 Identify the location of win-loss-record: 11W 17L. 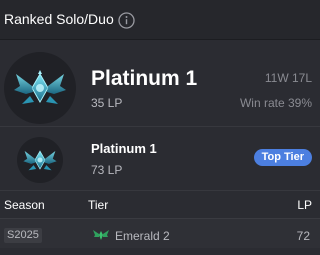
(288, 78).